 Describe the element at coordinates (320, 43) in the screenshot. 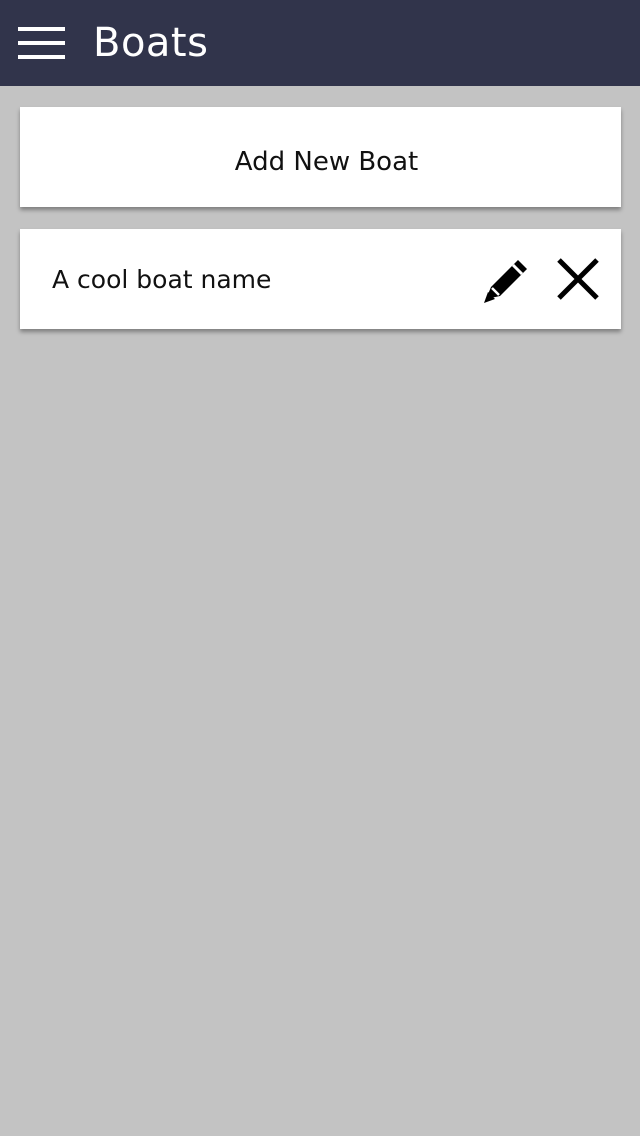

I see `app-bar: Boats` at that location.